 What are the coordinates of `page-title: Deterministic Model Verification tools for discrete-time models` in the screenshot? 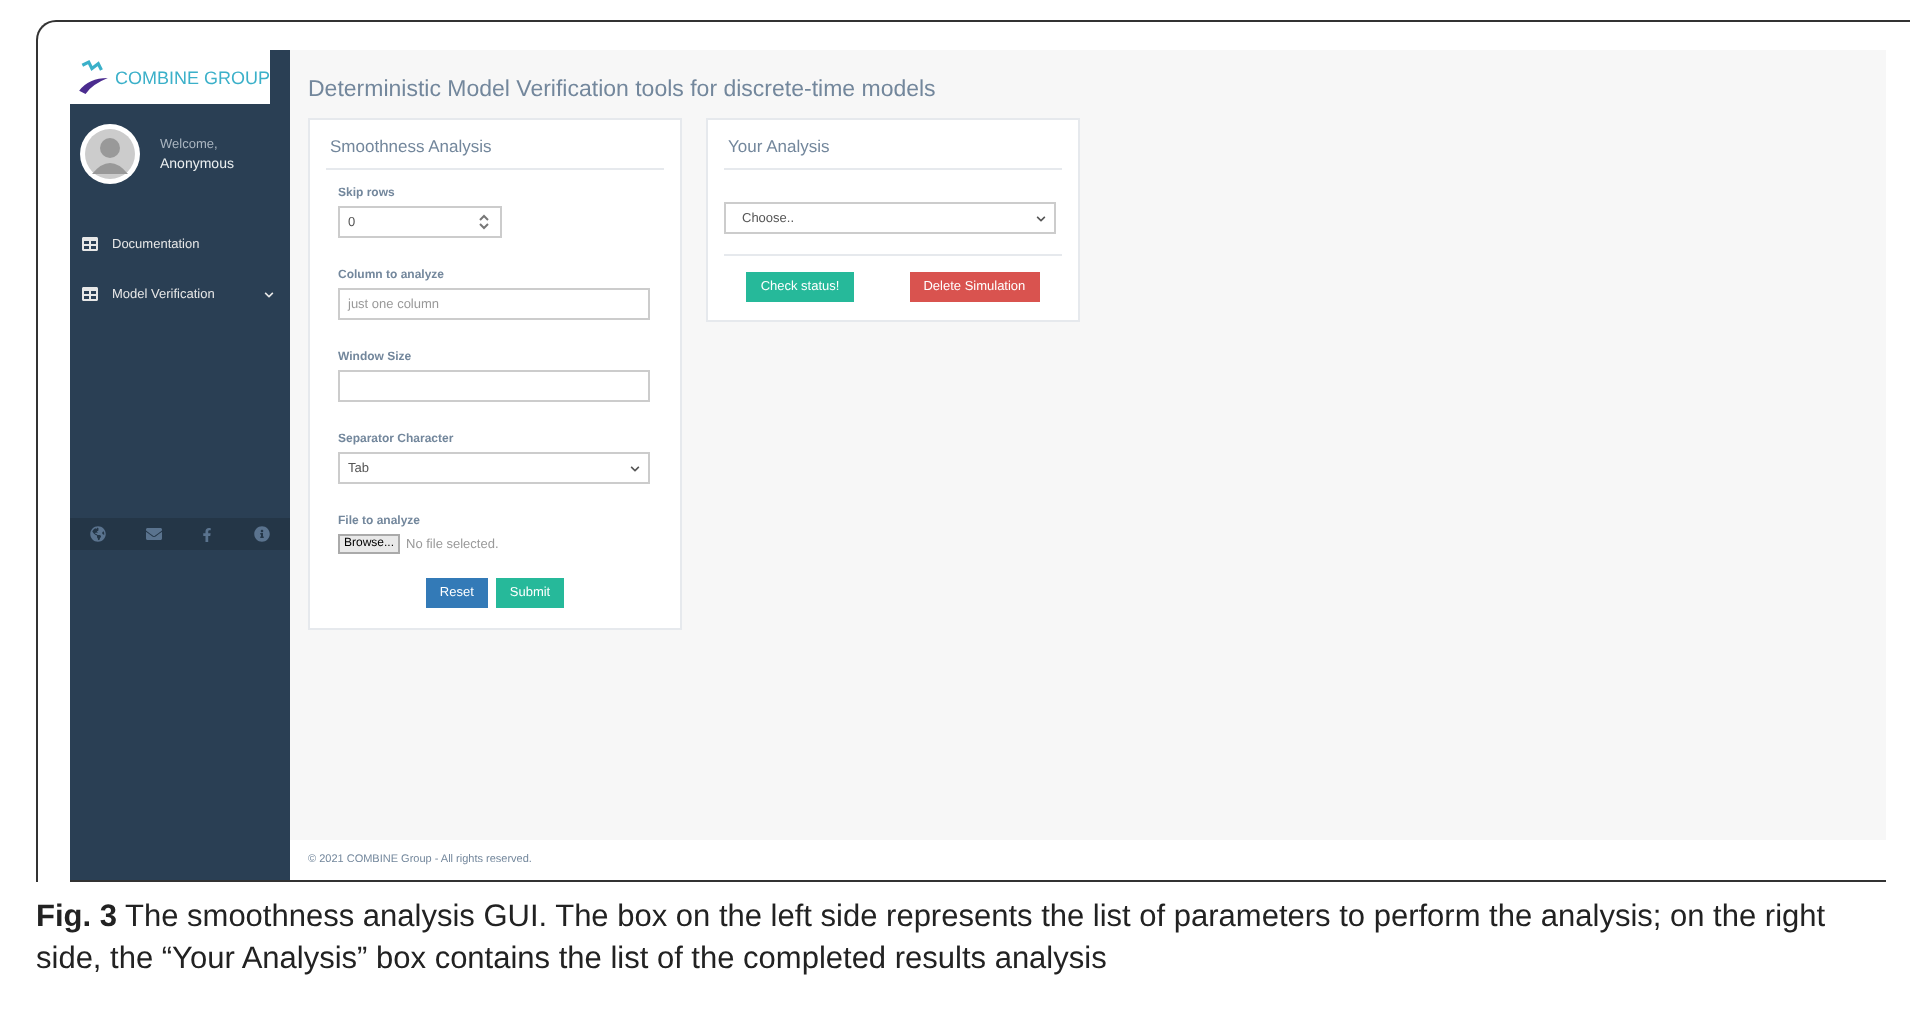 It's located at (622, 91).